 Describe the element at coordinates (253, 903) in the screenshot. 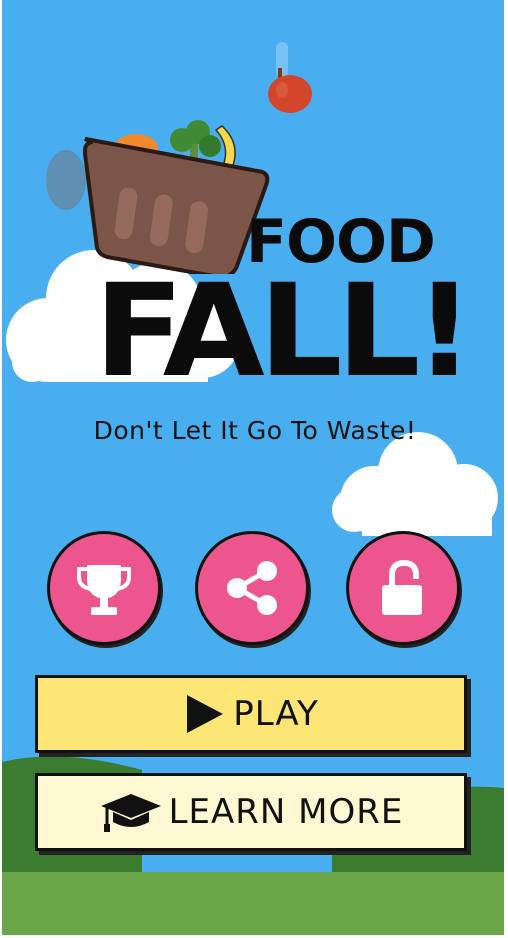

I see `ground` at that location.